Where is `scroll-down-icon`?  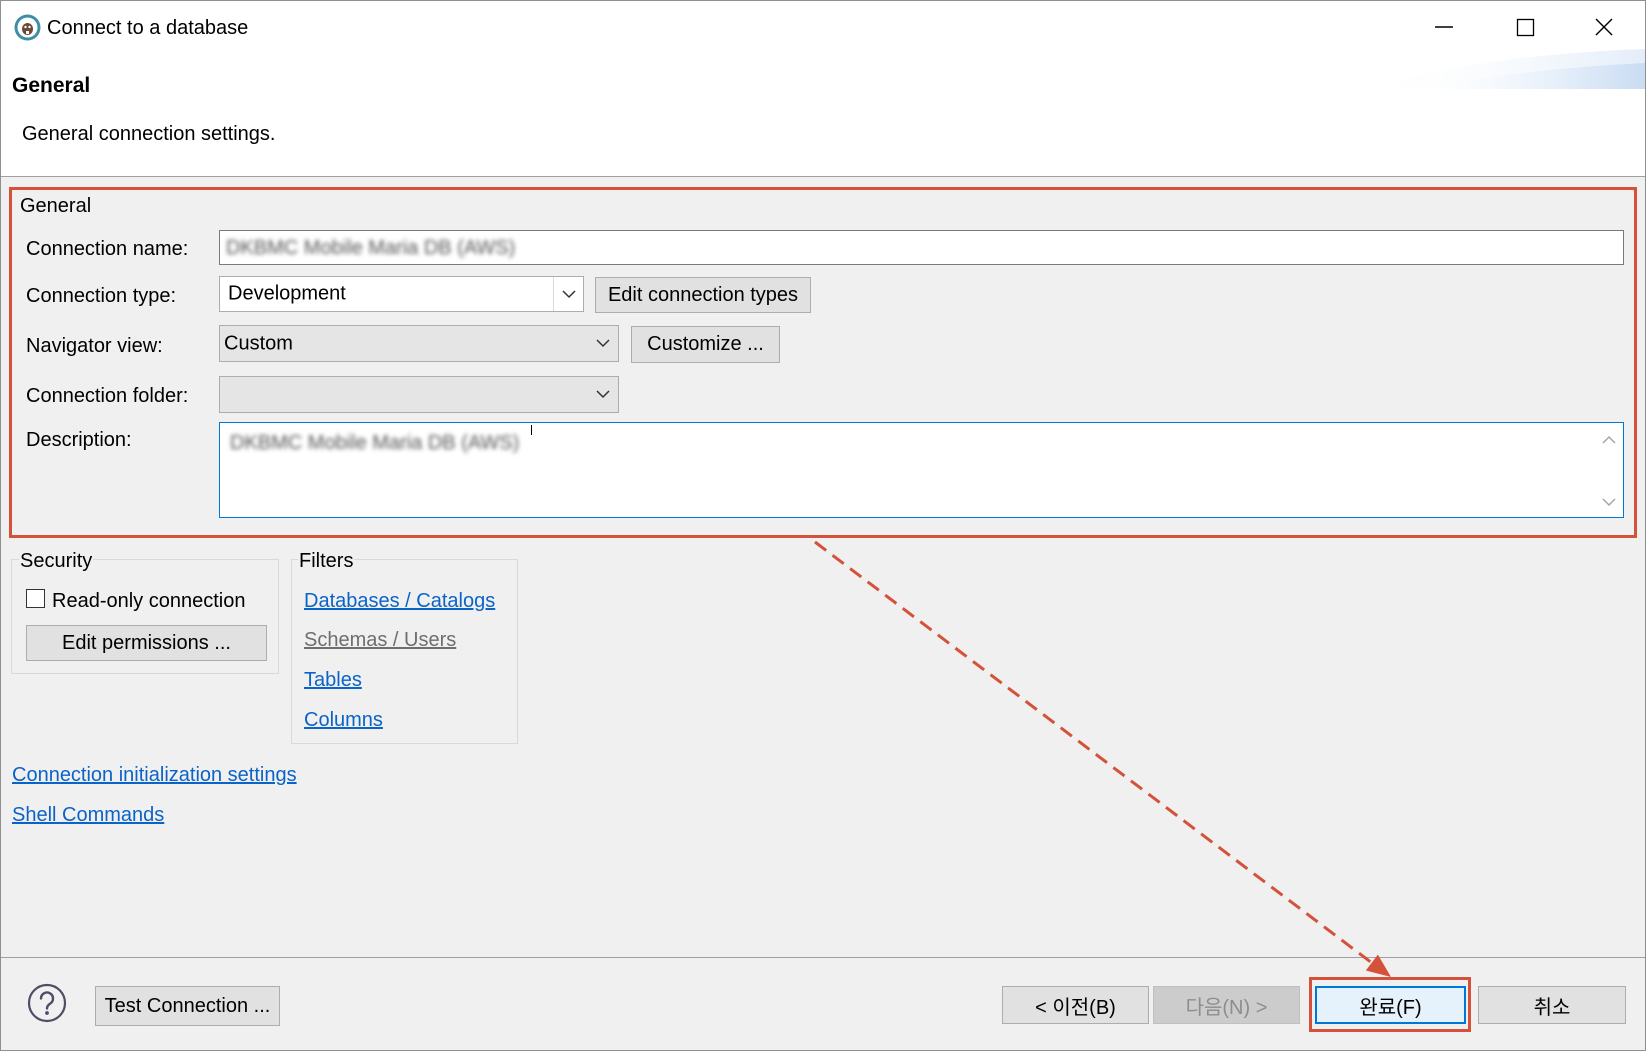
scroll-down-icon is located at coordinates (1609, 502).